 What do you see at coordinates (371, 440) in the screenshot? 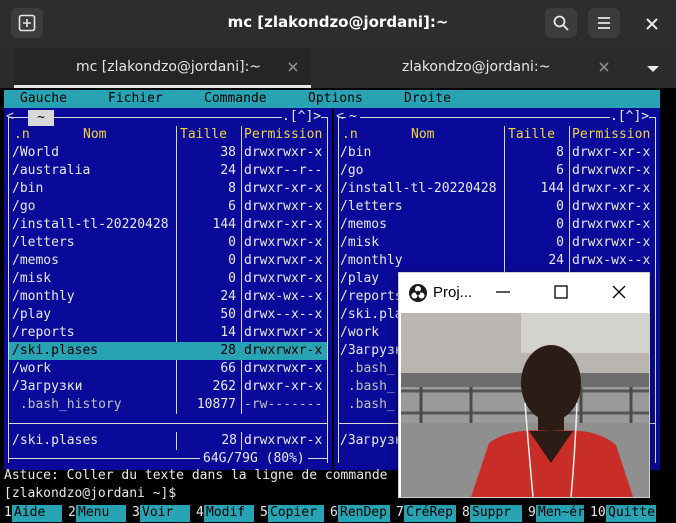
I see `status-name: /Загрузк` at bounding box center [371, 440].